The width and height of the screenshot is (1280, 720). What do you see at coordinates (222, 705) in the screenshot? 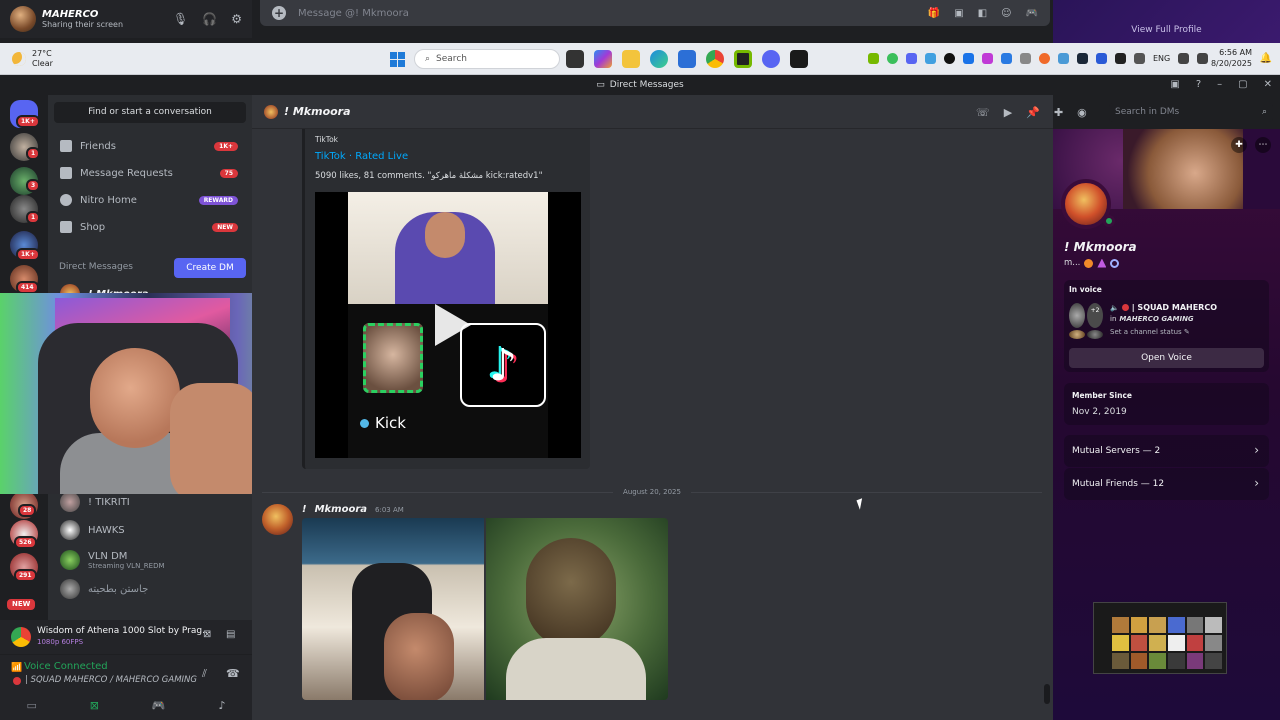
I see `soundboard-icon: ♪` at bounding box center [222, 705].